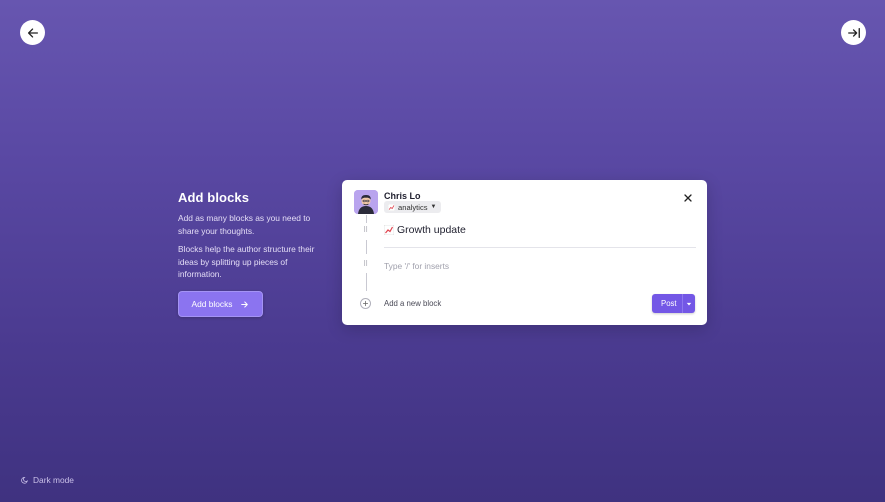 This screenshot has width=885, height=502. I want to click on post-split-button: Post, so click(673, 303).